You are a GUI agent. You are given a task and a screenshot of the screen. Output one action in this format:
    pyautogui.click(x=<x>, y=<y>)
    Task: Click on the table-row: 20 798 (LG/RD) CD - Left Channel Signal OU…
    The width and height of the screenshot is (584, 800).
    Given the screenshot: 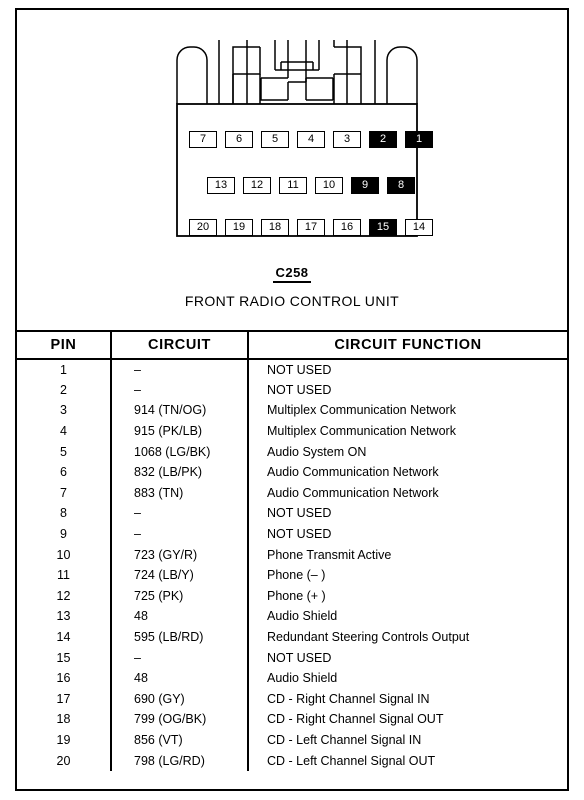 What is the action you would take?
    pyautogui.click(x=292, y=760)
    